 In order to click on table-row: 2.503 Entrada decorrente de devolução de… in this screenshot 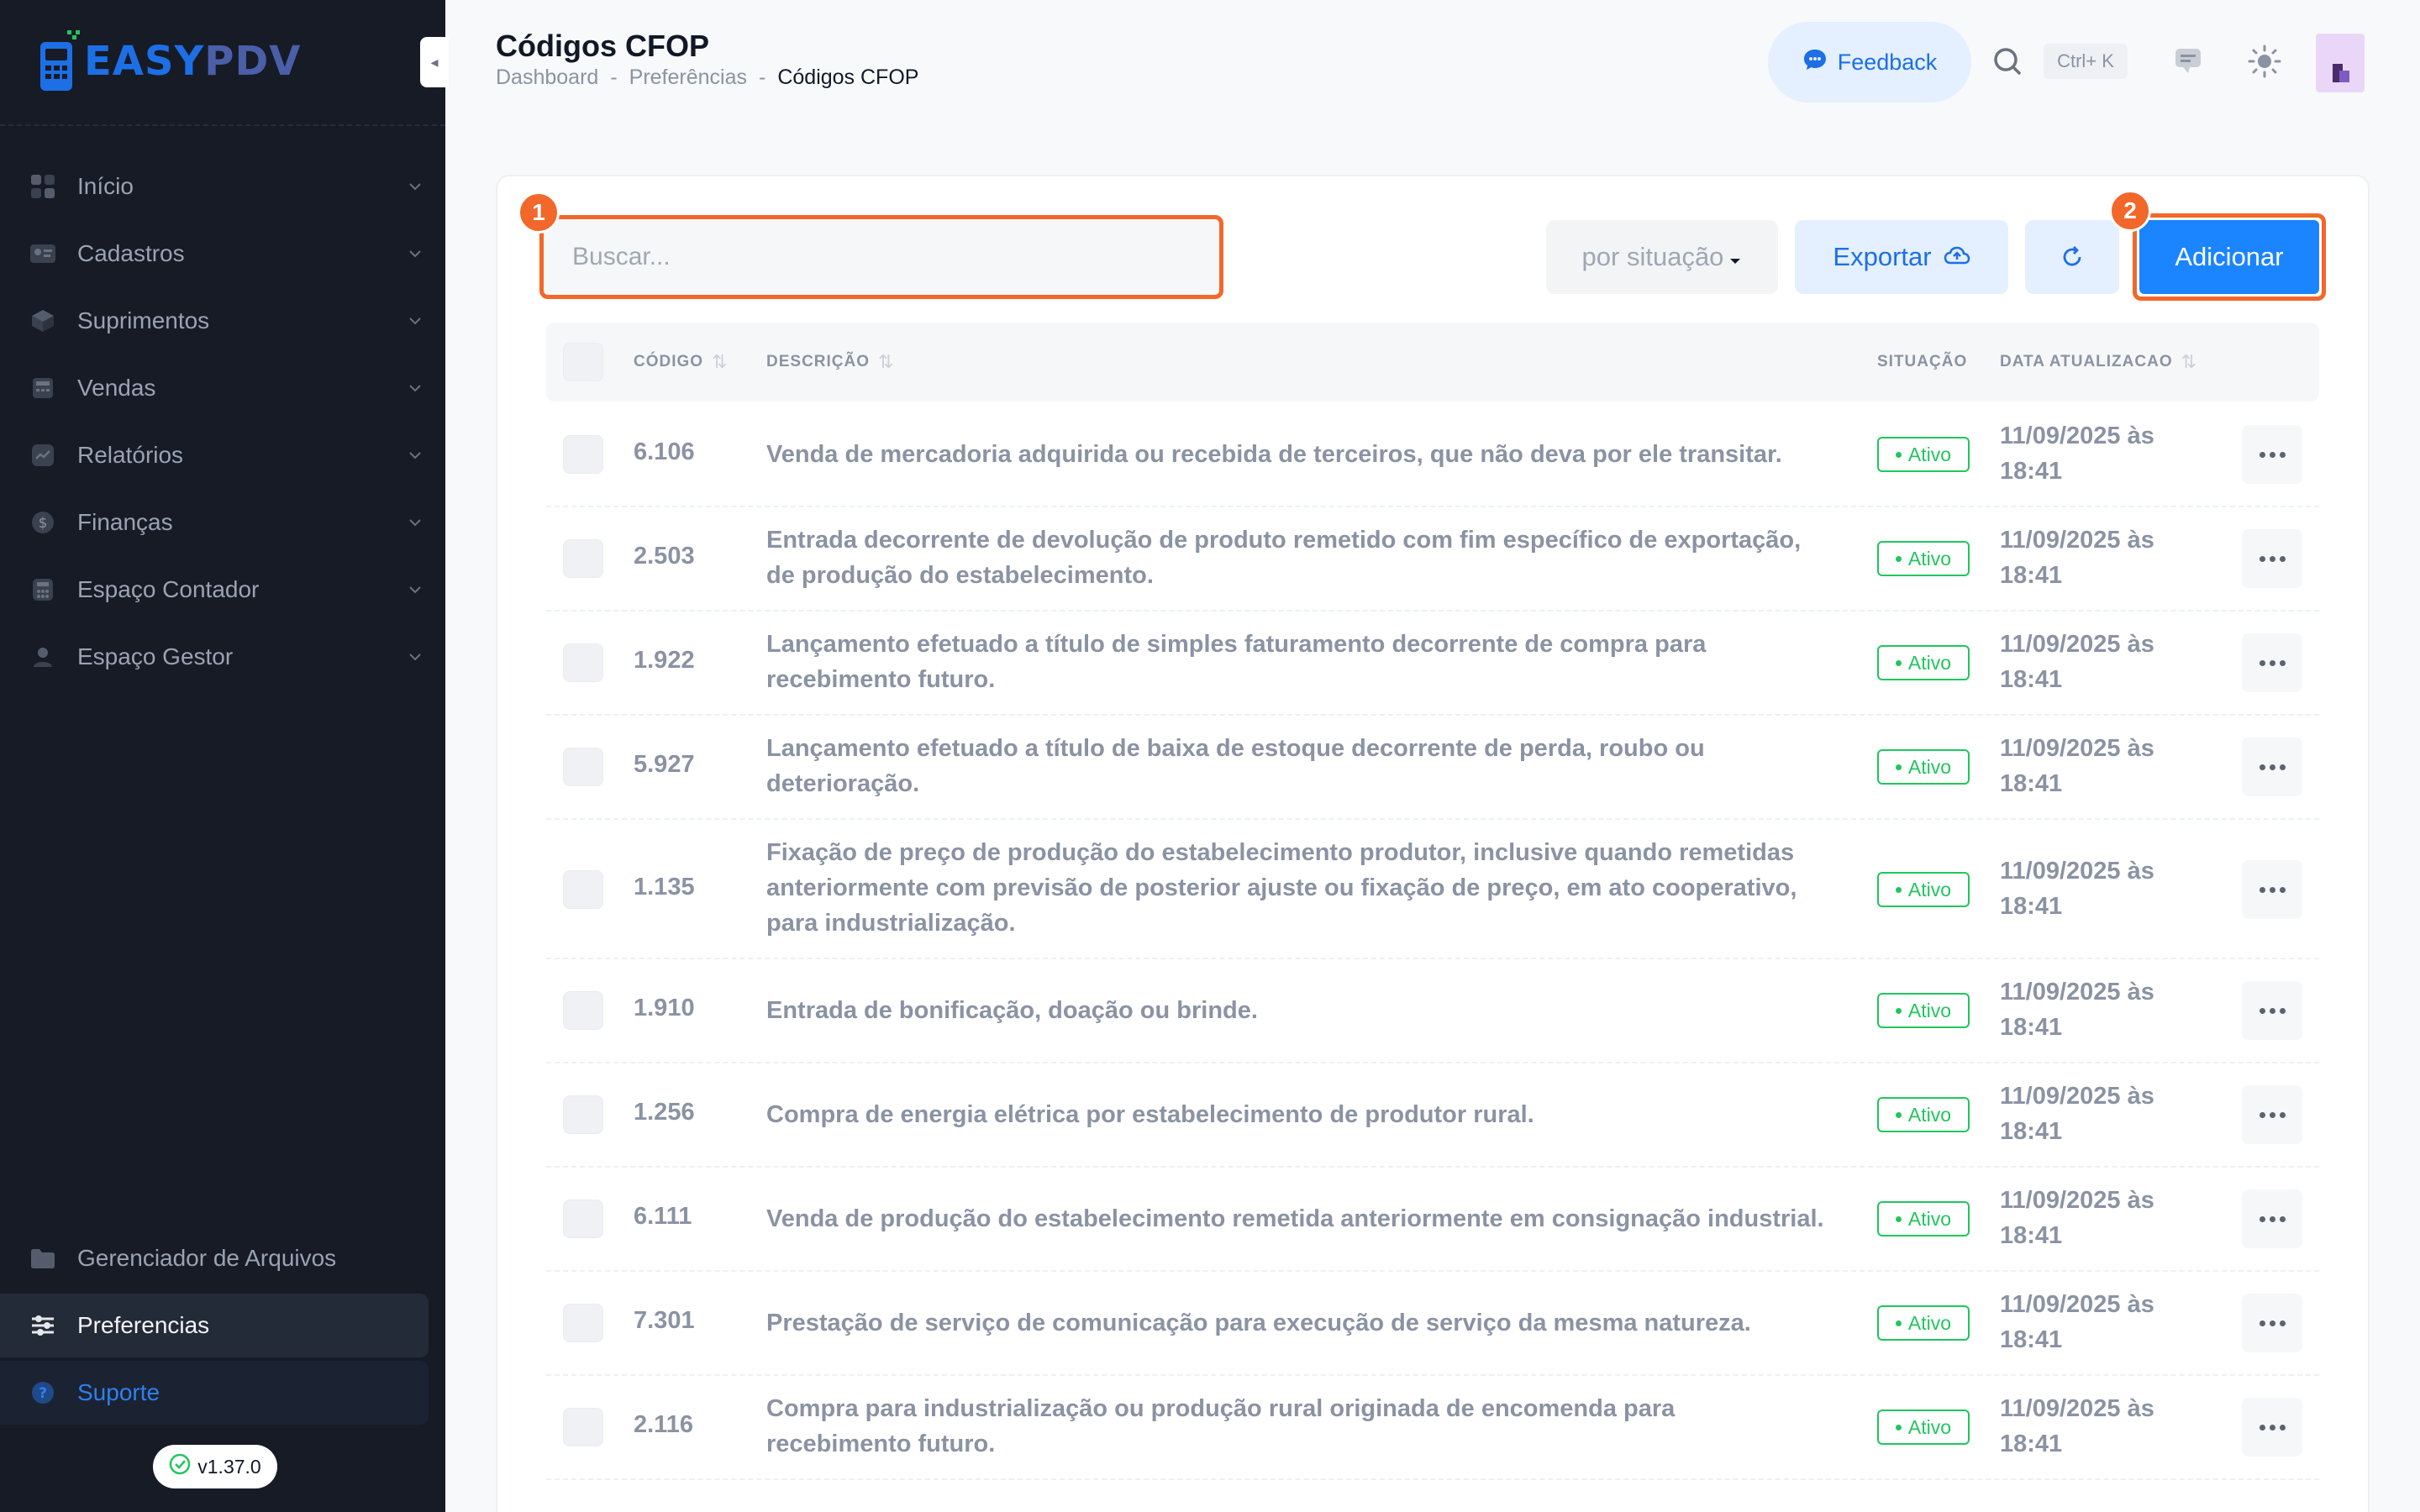, I will do `click(1433, 559)`.